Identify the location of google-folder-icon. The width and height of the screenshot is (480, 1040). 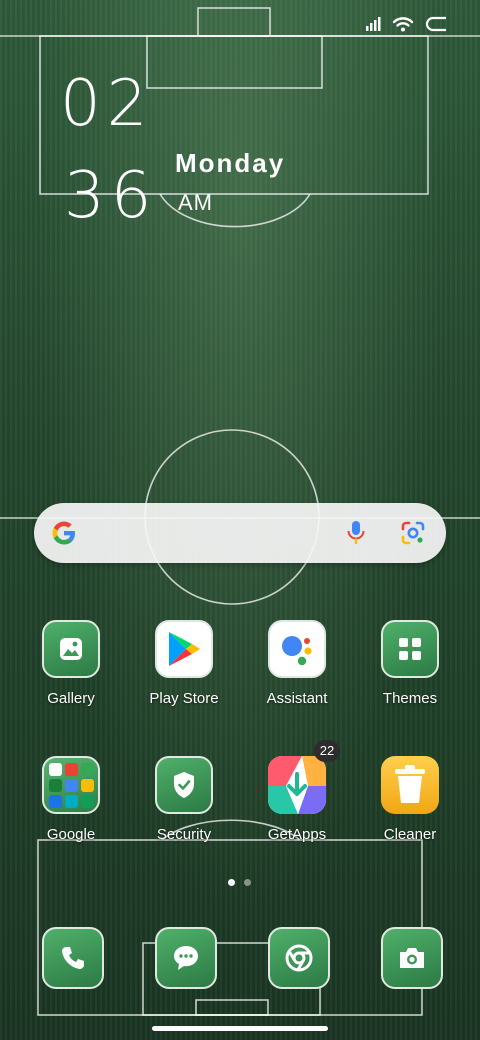
(71, 785).